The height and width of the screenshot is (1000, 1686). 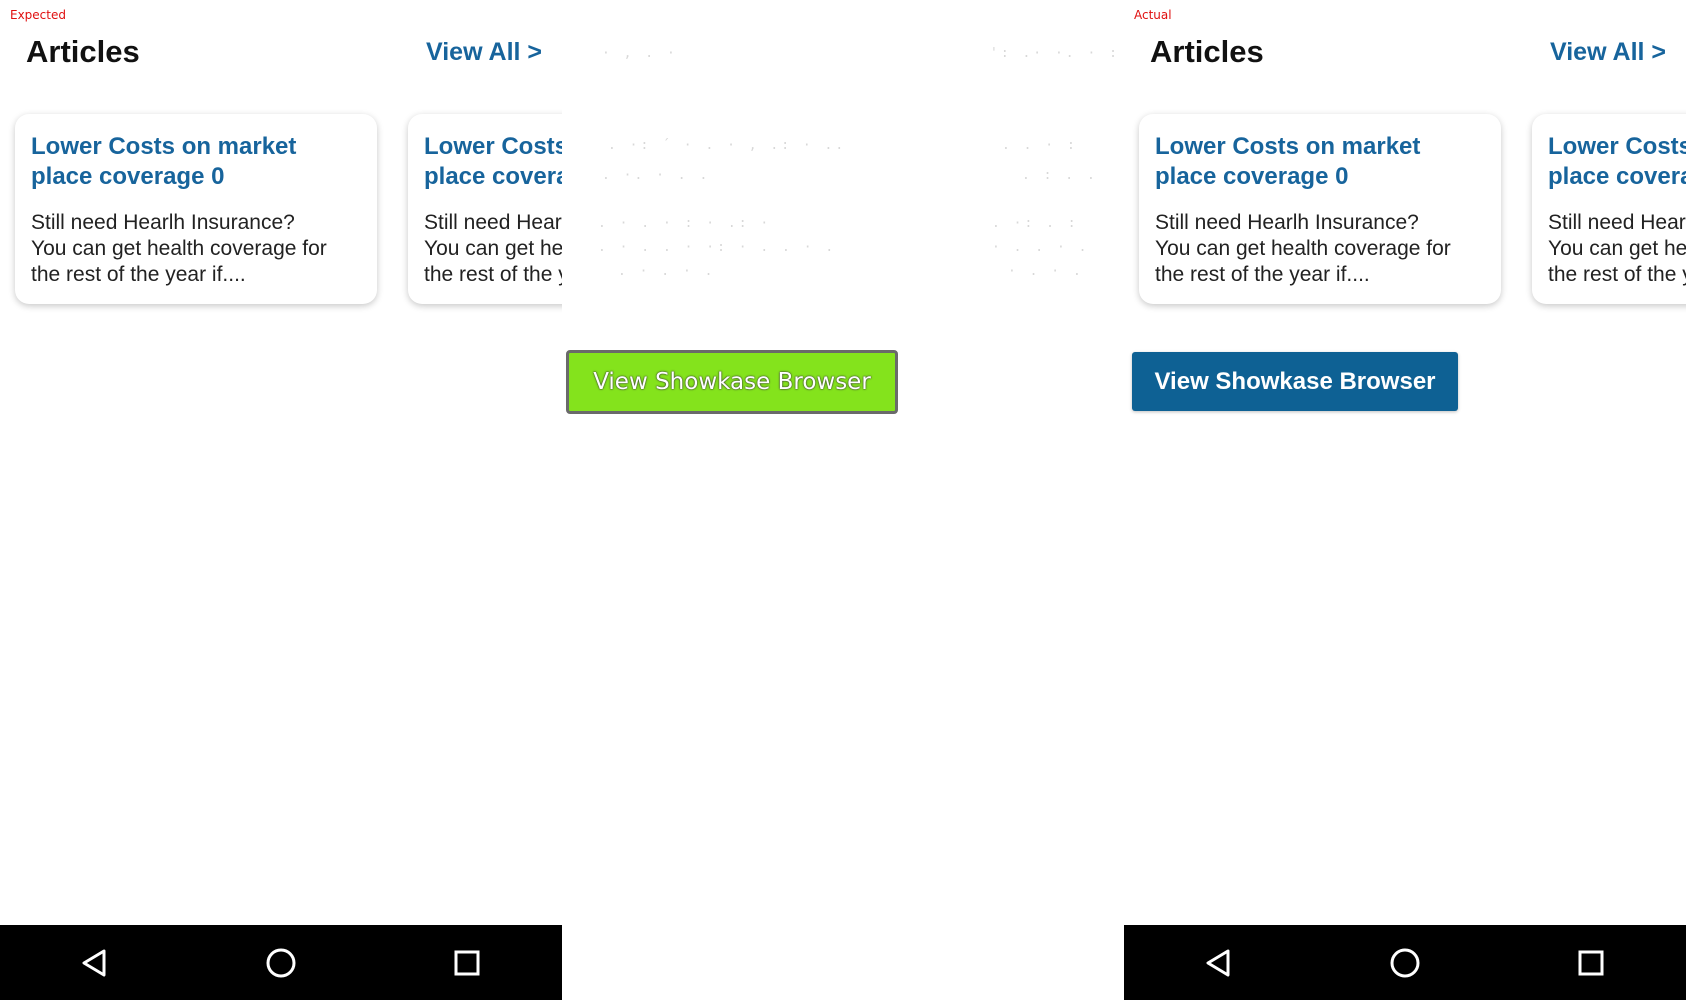 What do you see at coordinates (1041, 247) in the screenshot?
I see `diff-noise: · . . · .` at bounding box center [1041, 247].